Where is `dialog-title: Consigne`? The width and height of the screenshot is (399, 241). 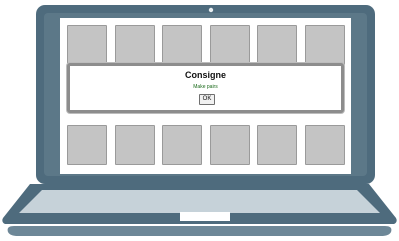
dialog-title: Consigne is located at coordinates (205, 75).